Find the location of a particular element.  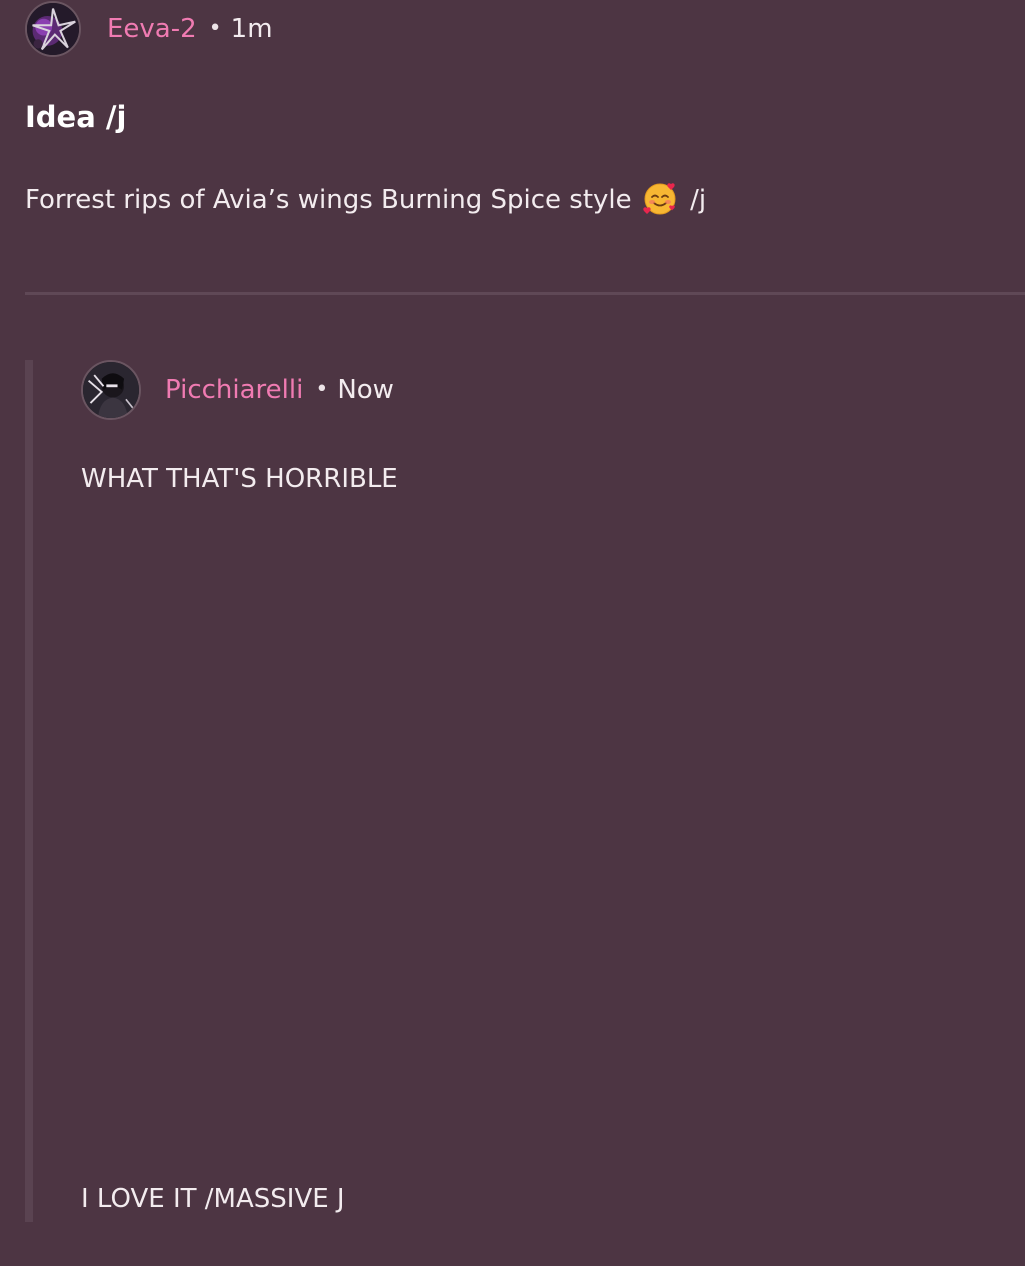

reply-text-line-2: I LOVE IT /MASSIVE J is located at coordinates (213, 1199).